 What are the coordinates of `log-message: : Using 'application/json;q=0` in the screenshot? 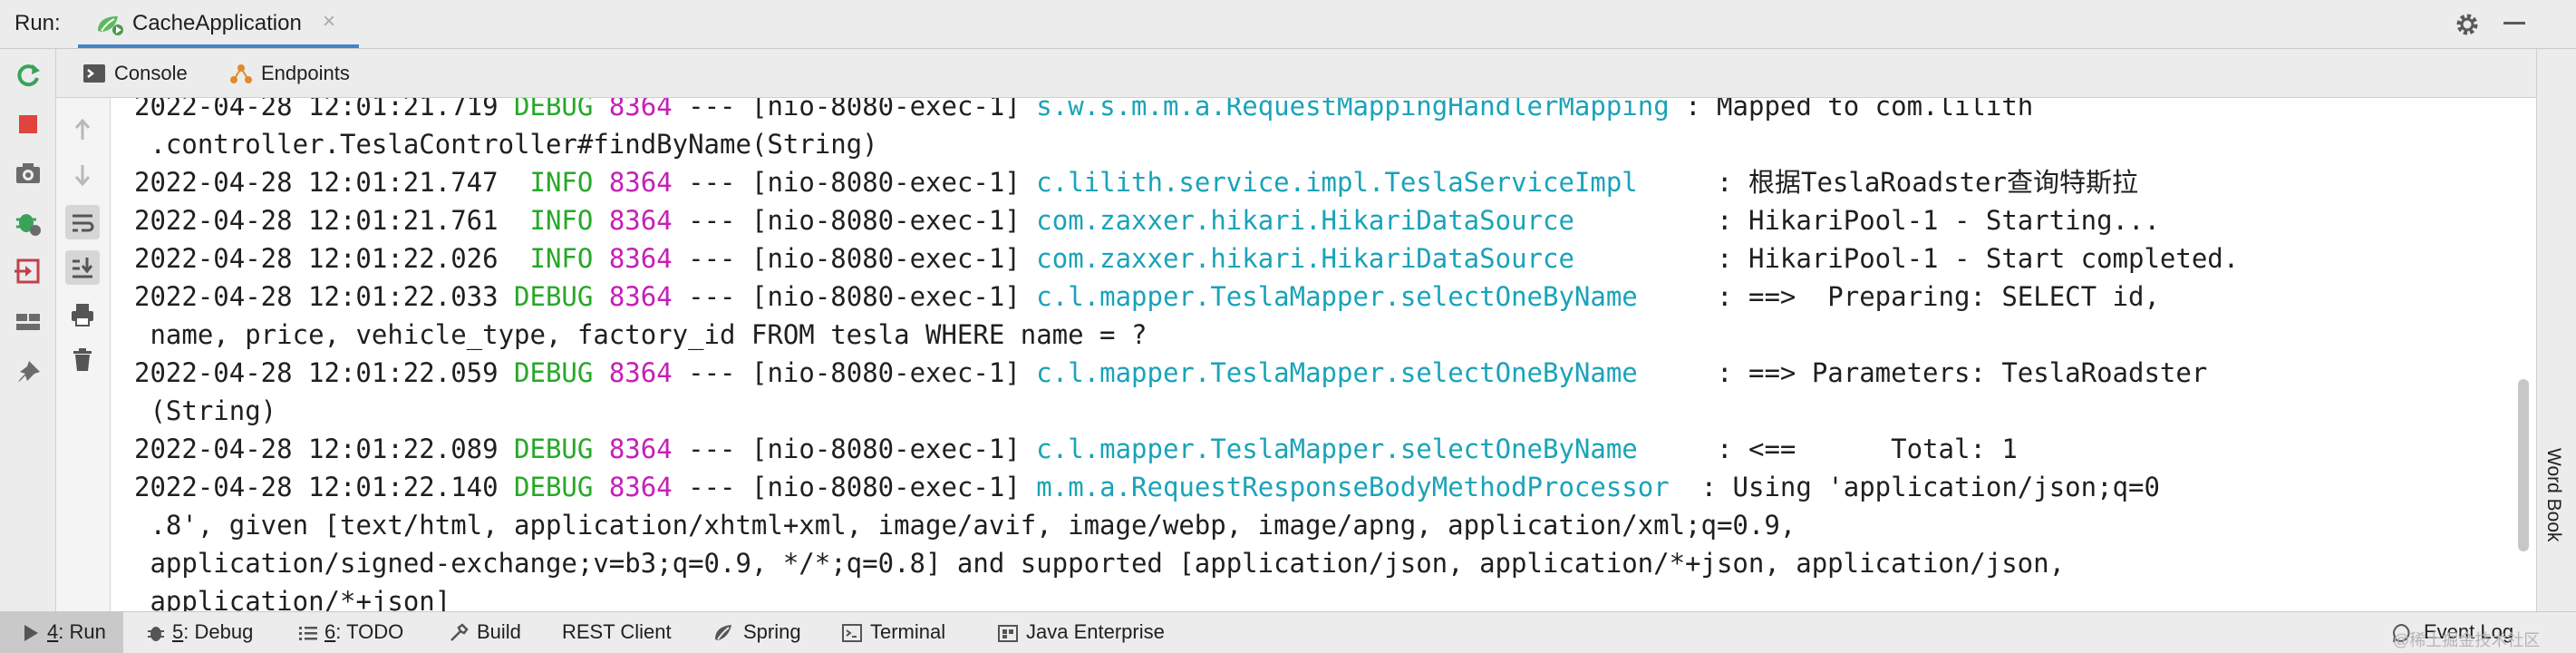 It's located at (1922, 487).